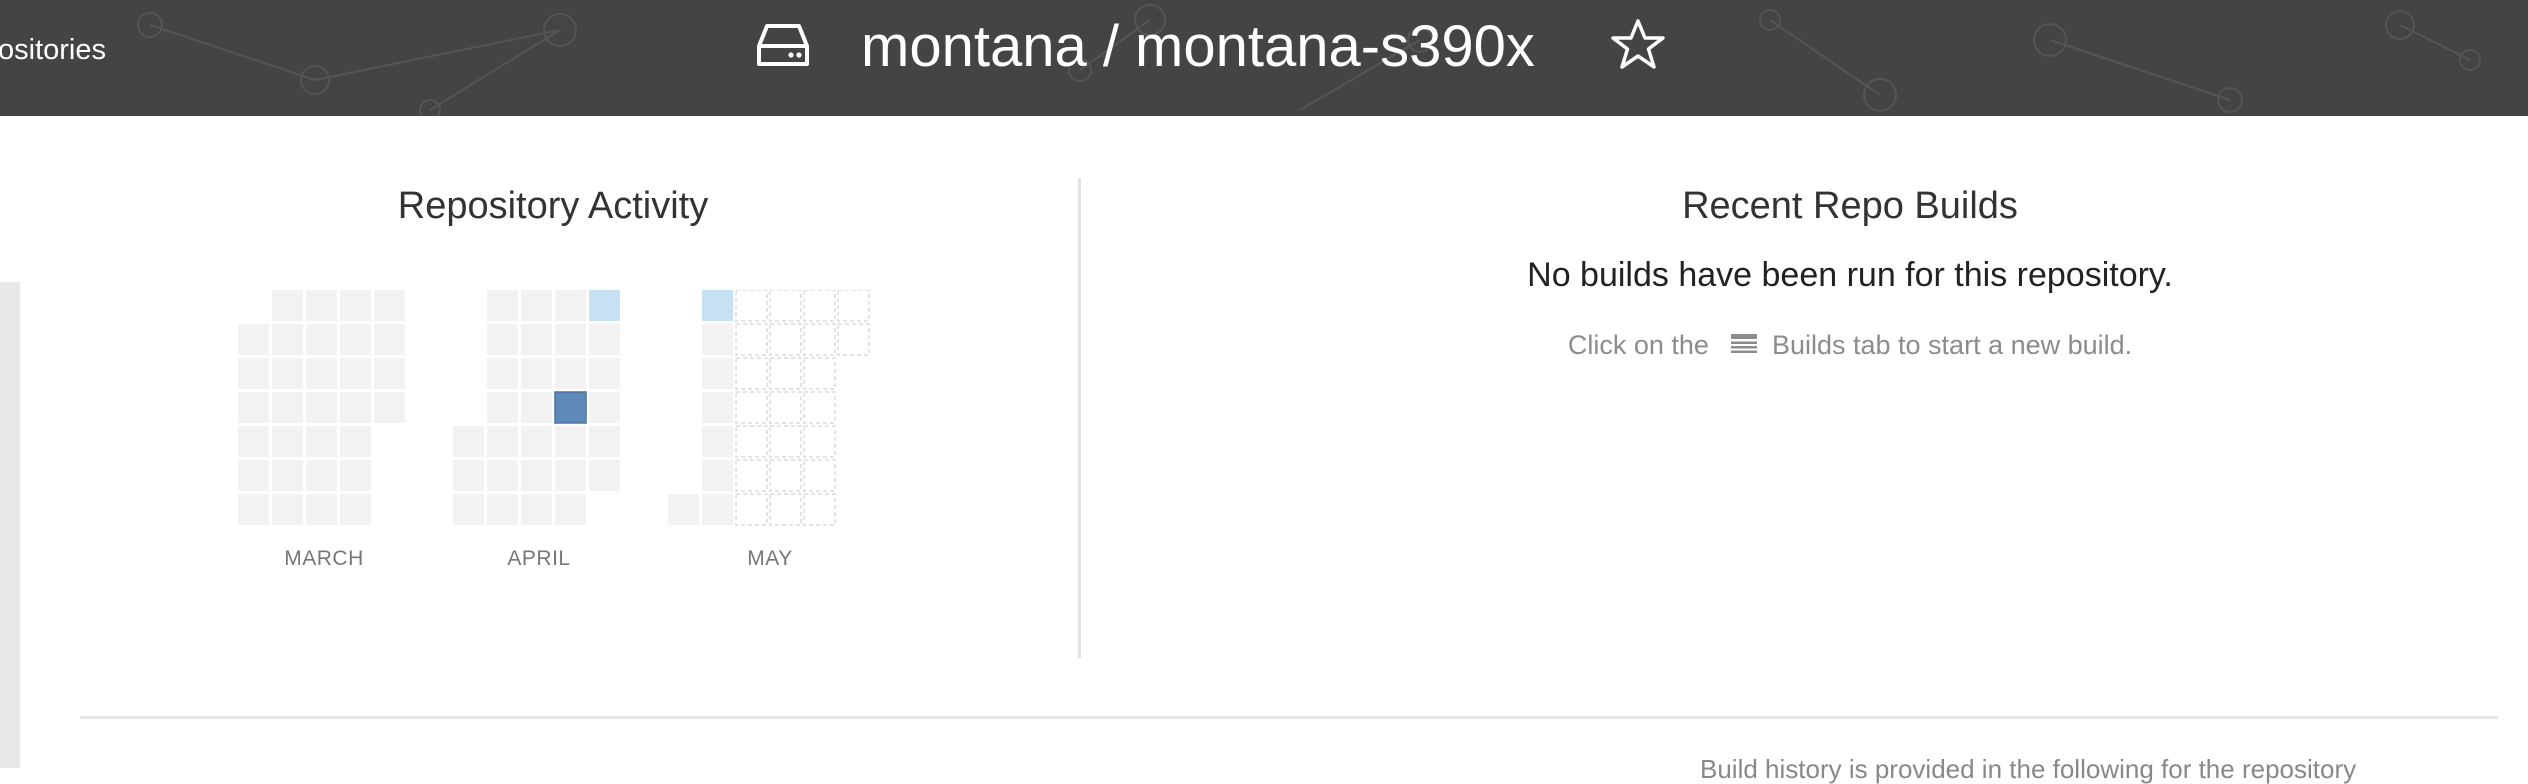 The image size is (2528, 784). Describe the element at coordinates (53, 50) in the screenshot. I see `repositories-nav-link: ositories` at that location.